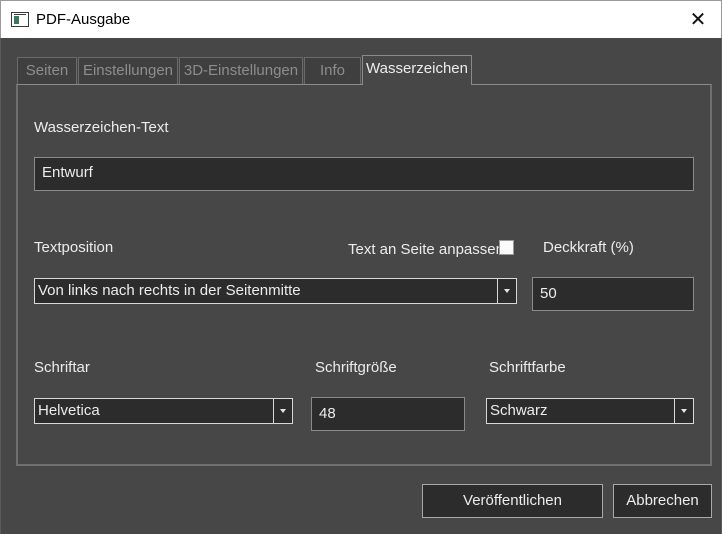  Describe the element at coordinates (512, 501) in the screenshot. I see `publish-button: Veröffentlichen` at that location.